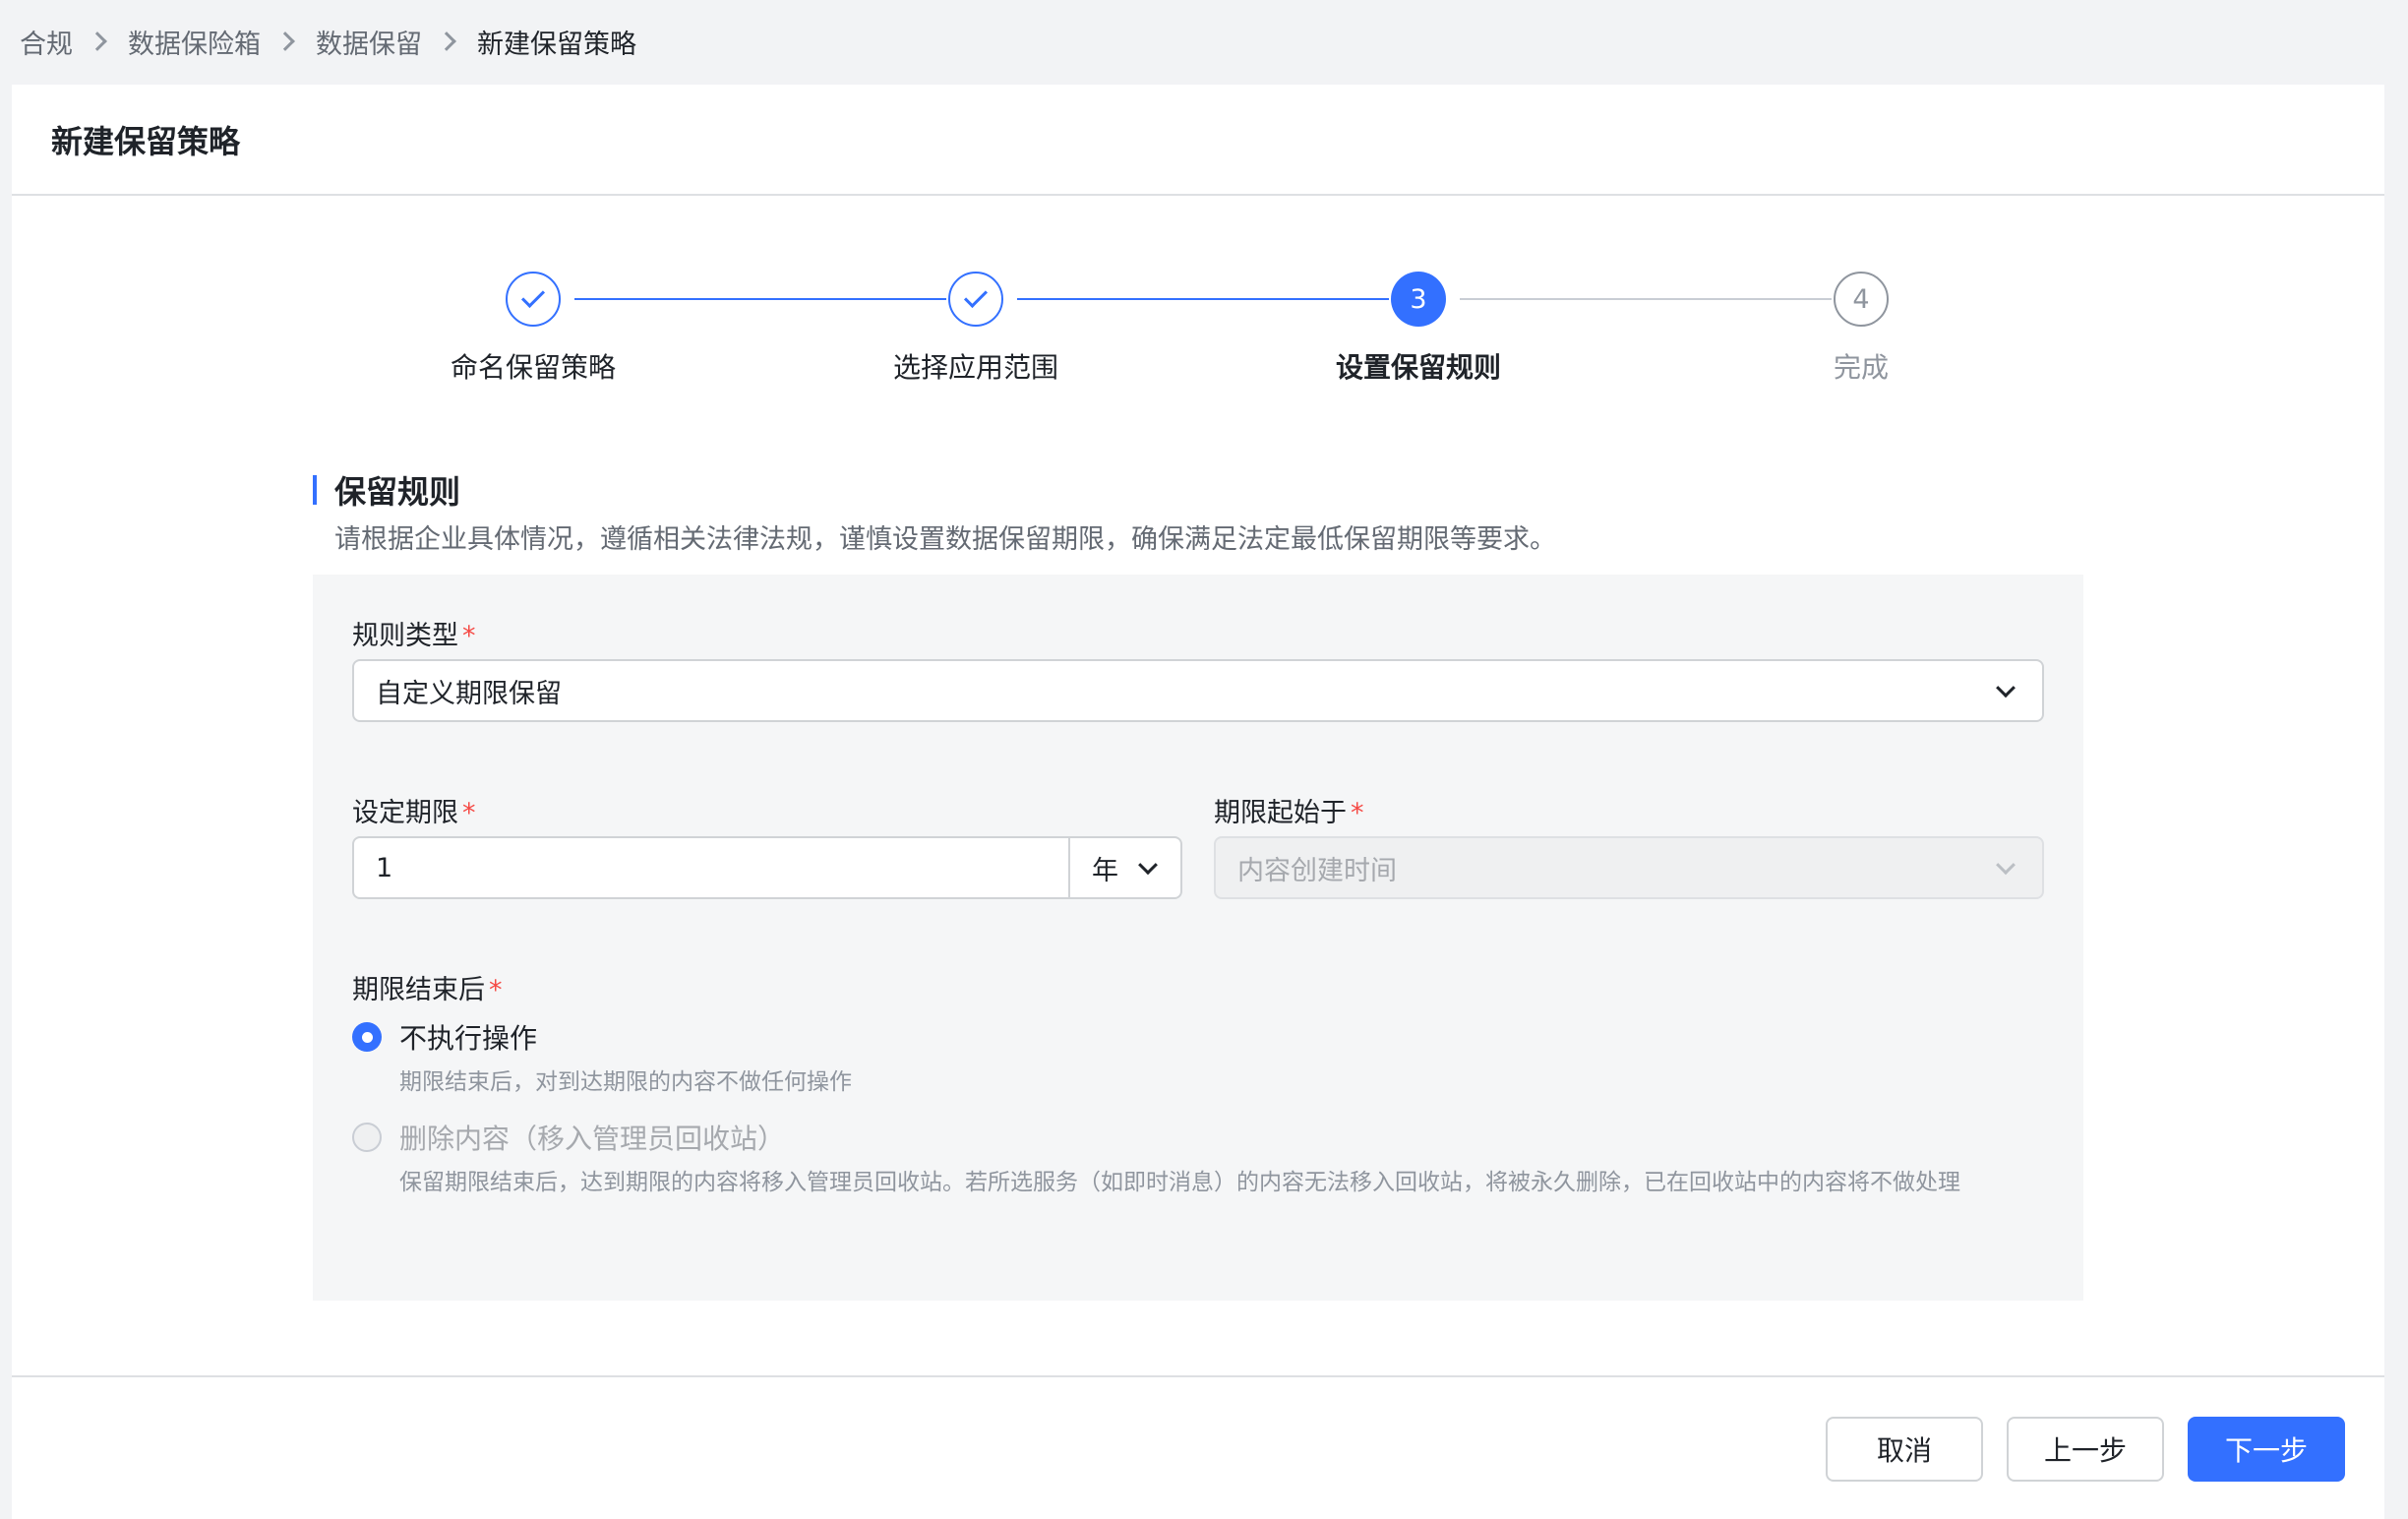 Image resolution: width=2408 pixels, height=1519 pixels. What do you see at coordinates (1861, 299) in the screenshot?
I see `step-number: 4` at bounding box center [1861, 299].